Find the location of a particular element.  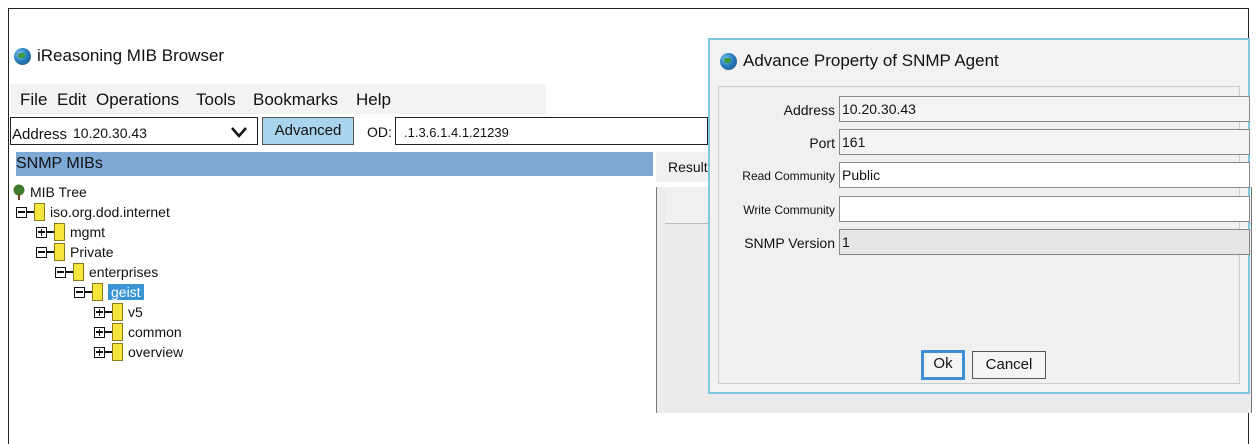

write-community-field is located at coordinates (1044, 209).